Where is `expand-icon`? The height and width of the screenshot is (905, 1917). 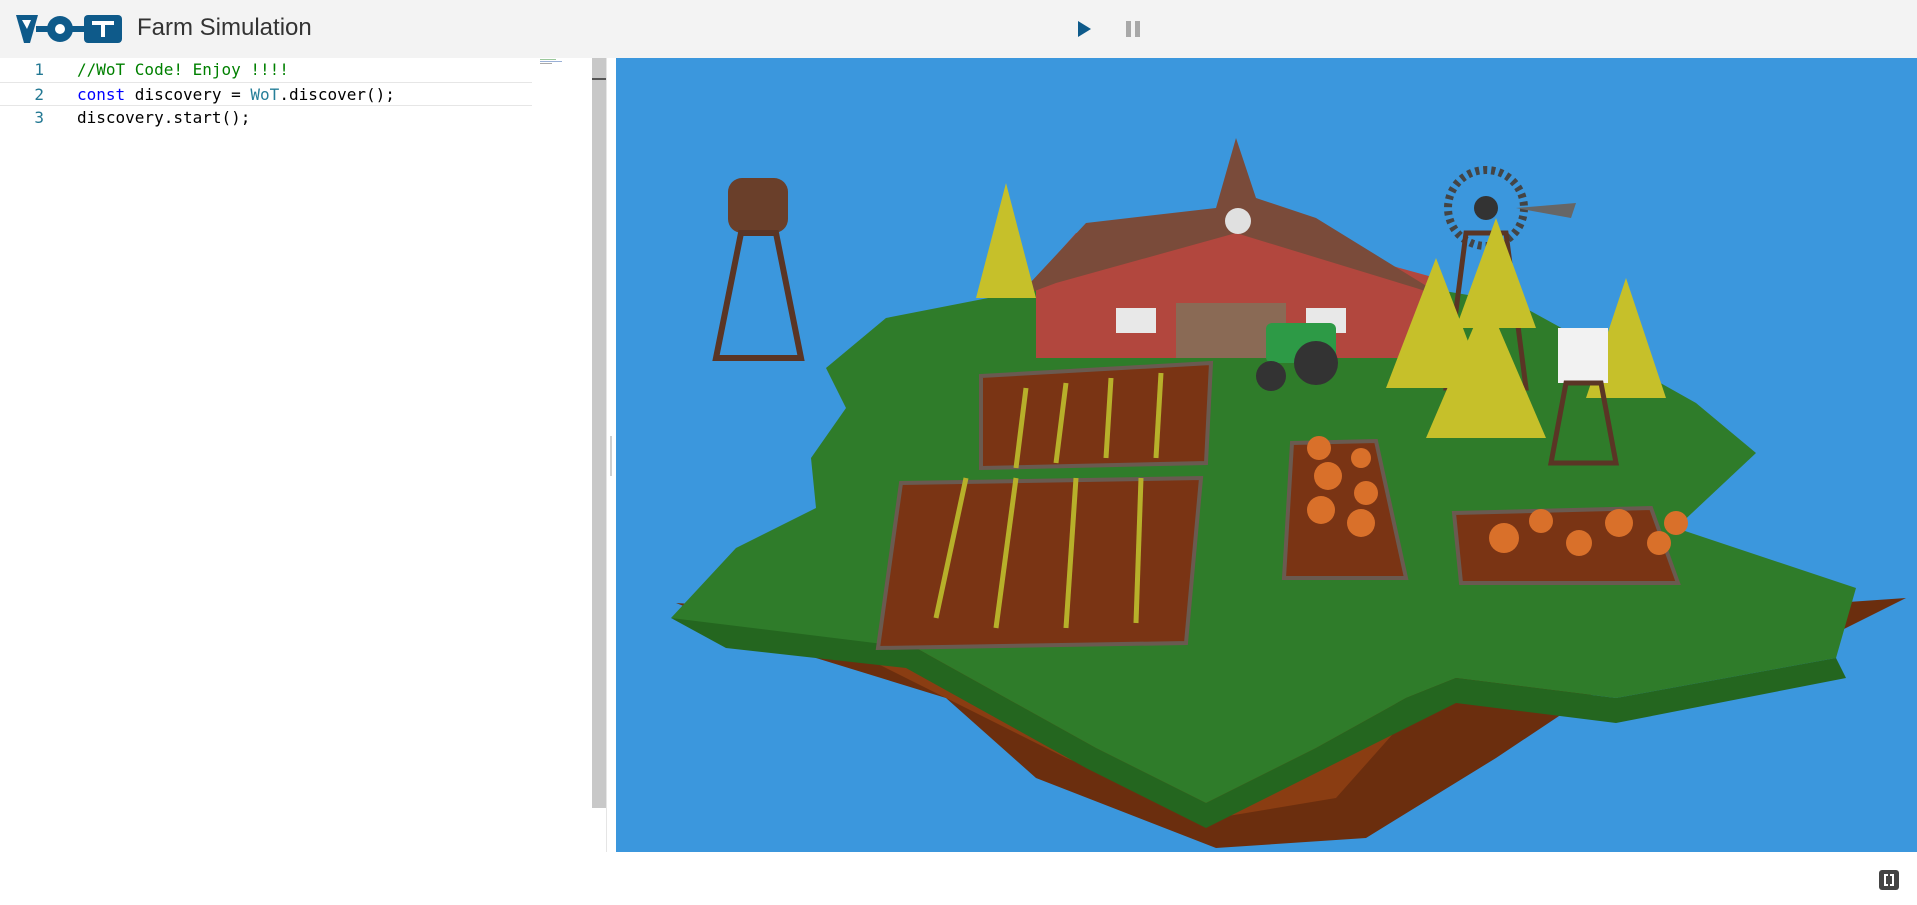 expand-icon is located at coordinates (1889, 880).